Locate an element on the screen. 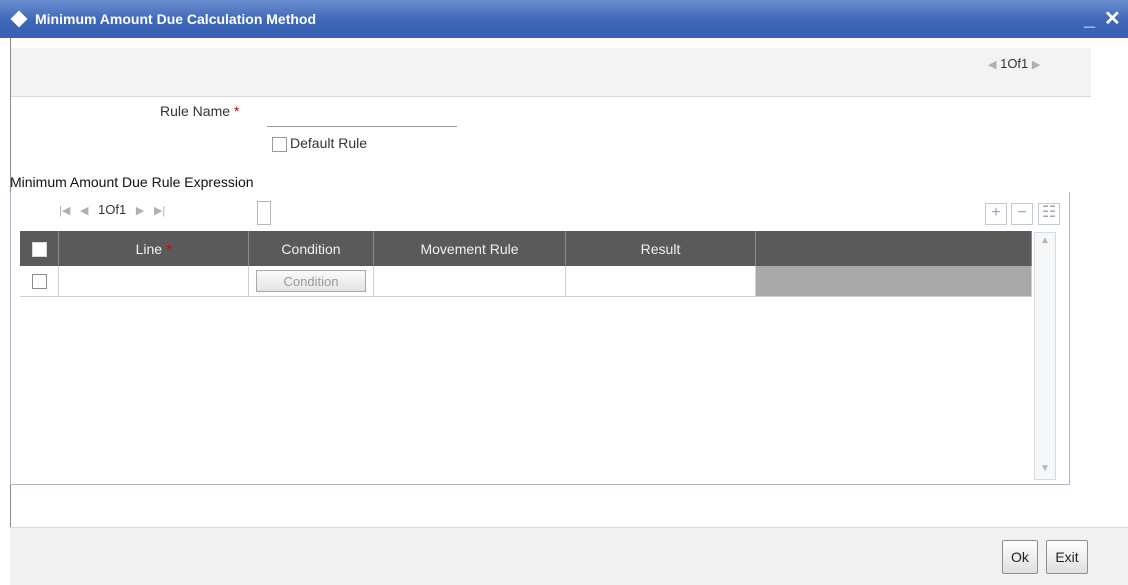  header-select-cell is located at coordinates (39, 248).